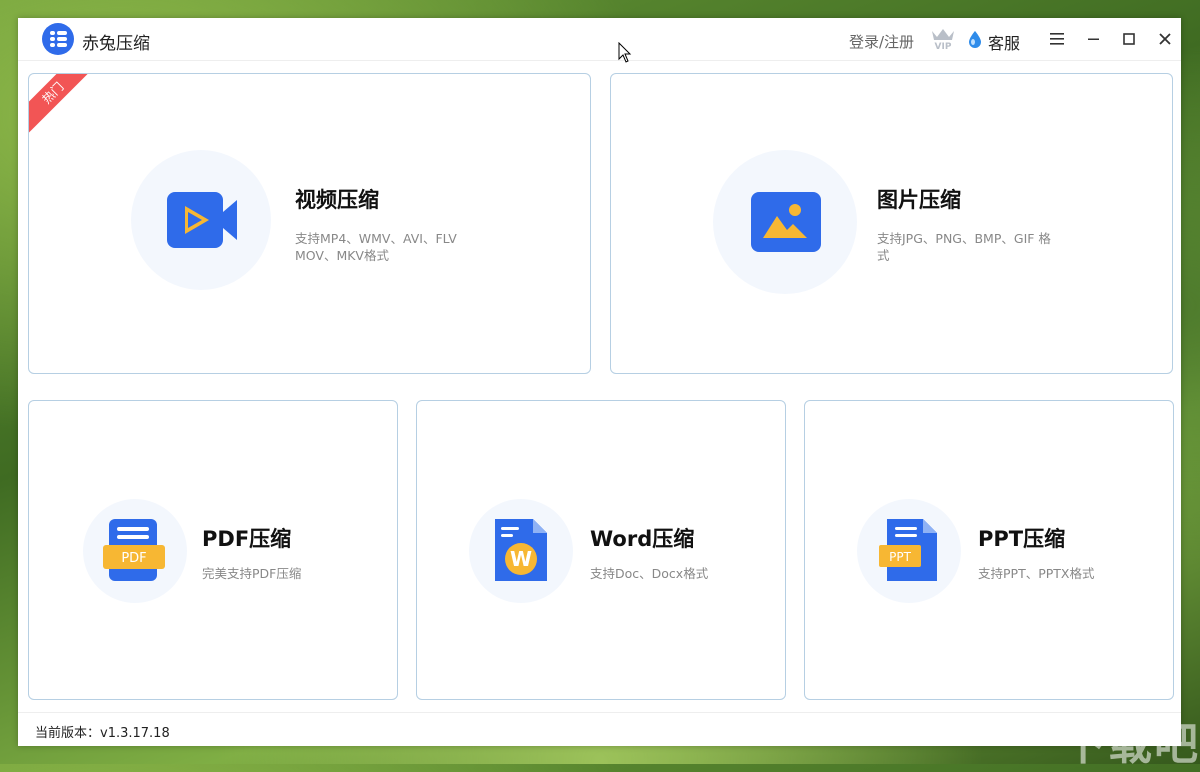  Describe the element at coordinates (133, 558) in the screenshot. I see `pdf-icon-label: PDF` at that location.